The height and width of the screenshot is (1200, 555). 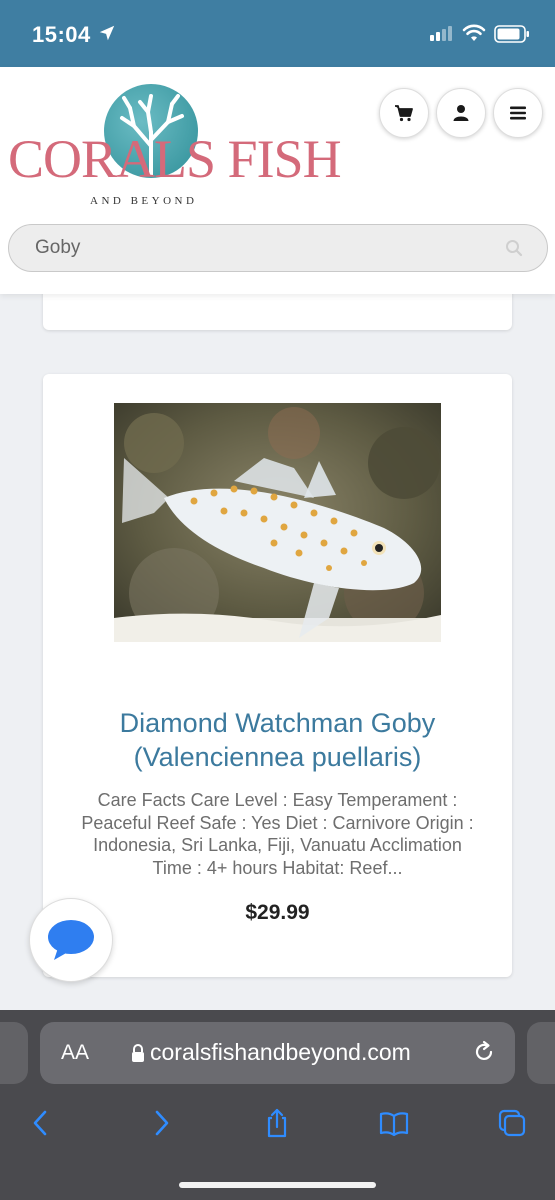 I want to click on text-size-button: AA, so click(x=75, y=1053).